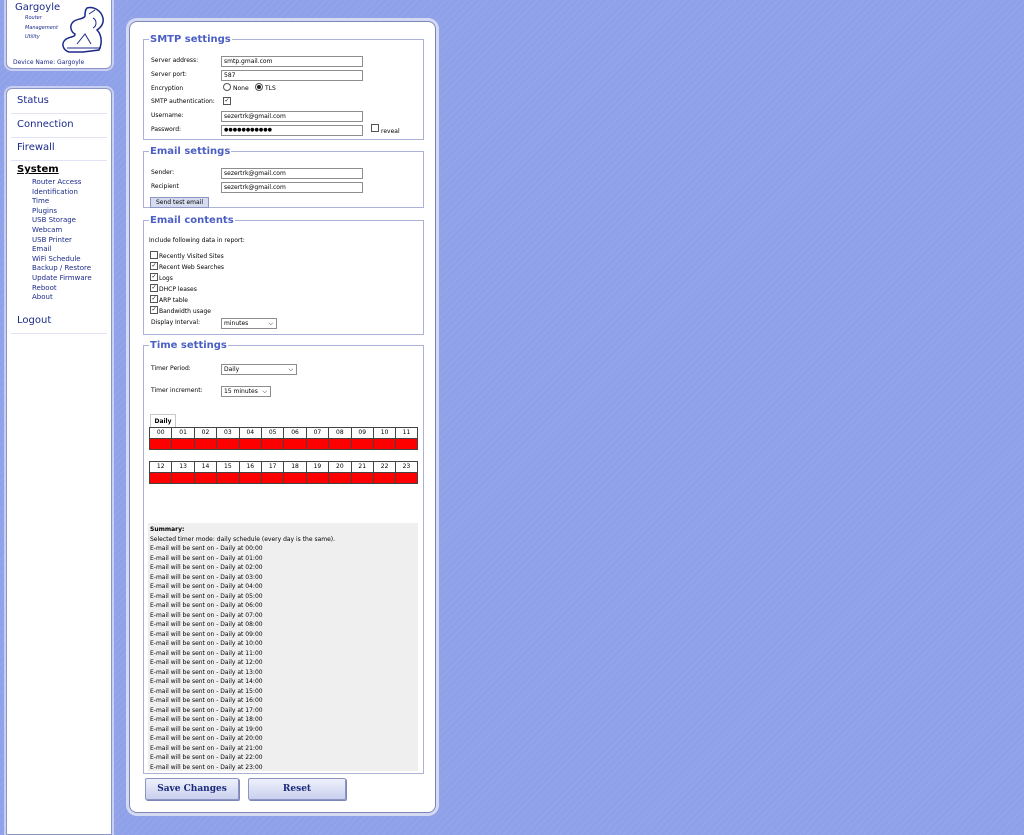  I want to click on reveal-password-checkbox, so click(375, 128).